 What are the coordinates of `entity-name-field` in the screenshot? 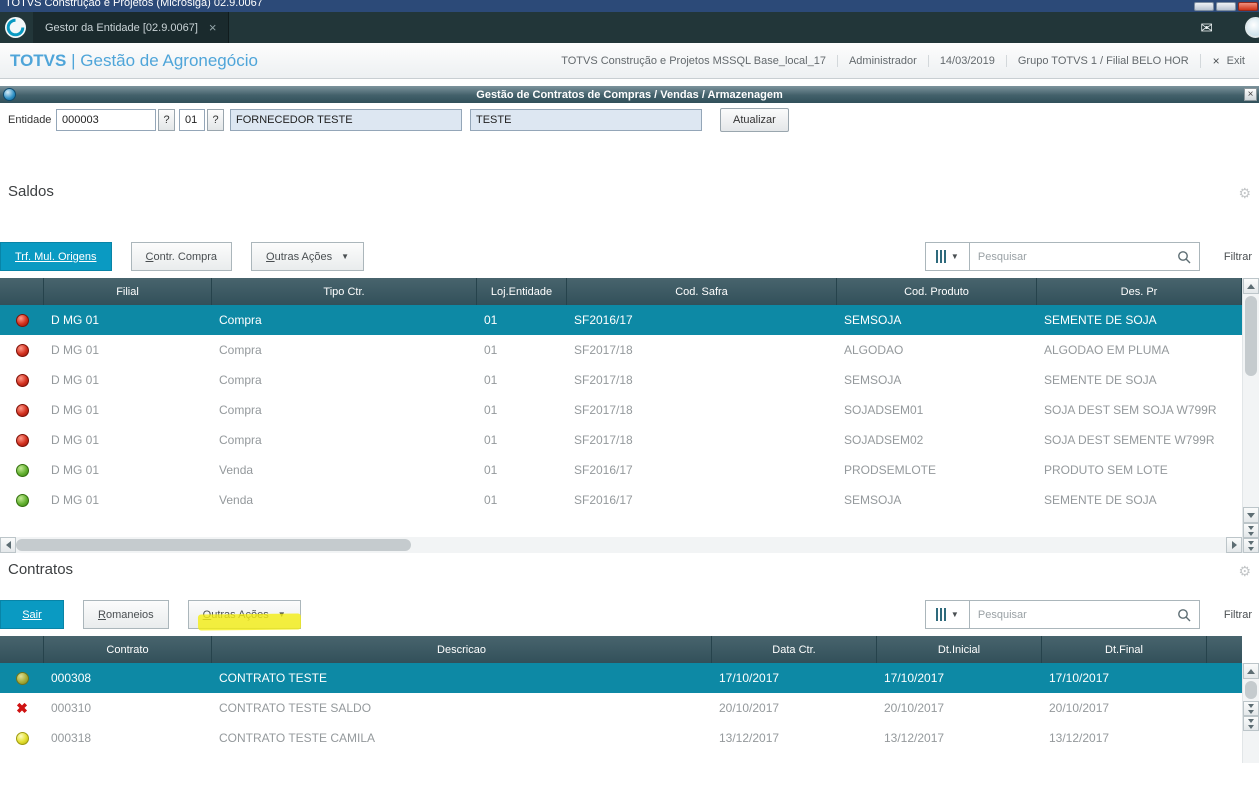 It's located at (346, 120).